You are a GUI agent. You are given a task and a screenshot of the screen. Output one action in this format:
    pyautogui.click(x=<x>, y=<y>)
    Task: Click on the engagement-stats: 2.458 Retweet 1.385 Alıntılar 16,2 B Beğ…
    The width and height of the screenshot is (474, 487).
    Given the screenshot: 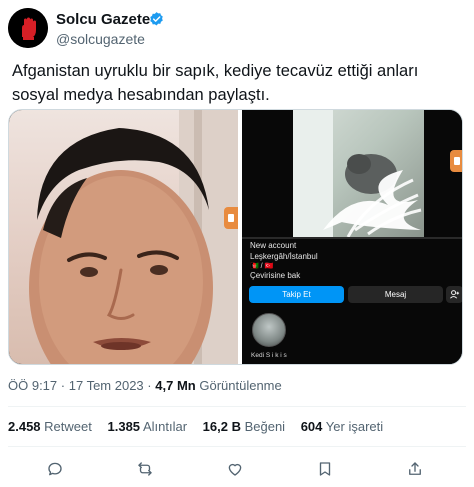 What is the action you would take?
    pyautogui.click(x=201, y=426)
    